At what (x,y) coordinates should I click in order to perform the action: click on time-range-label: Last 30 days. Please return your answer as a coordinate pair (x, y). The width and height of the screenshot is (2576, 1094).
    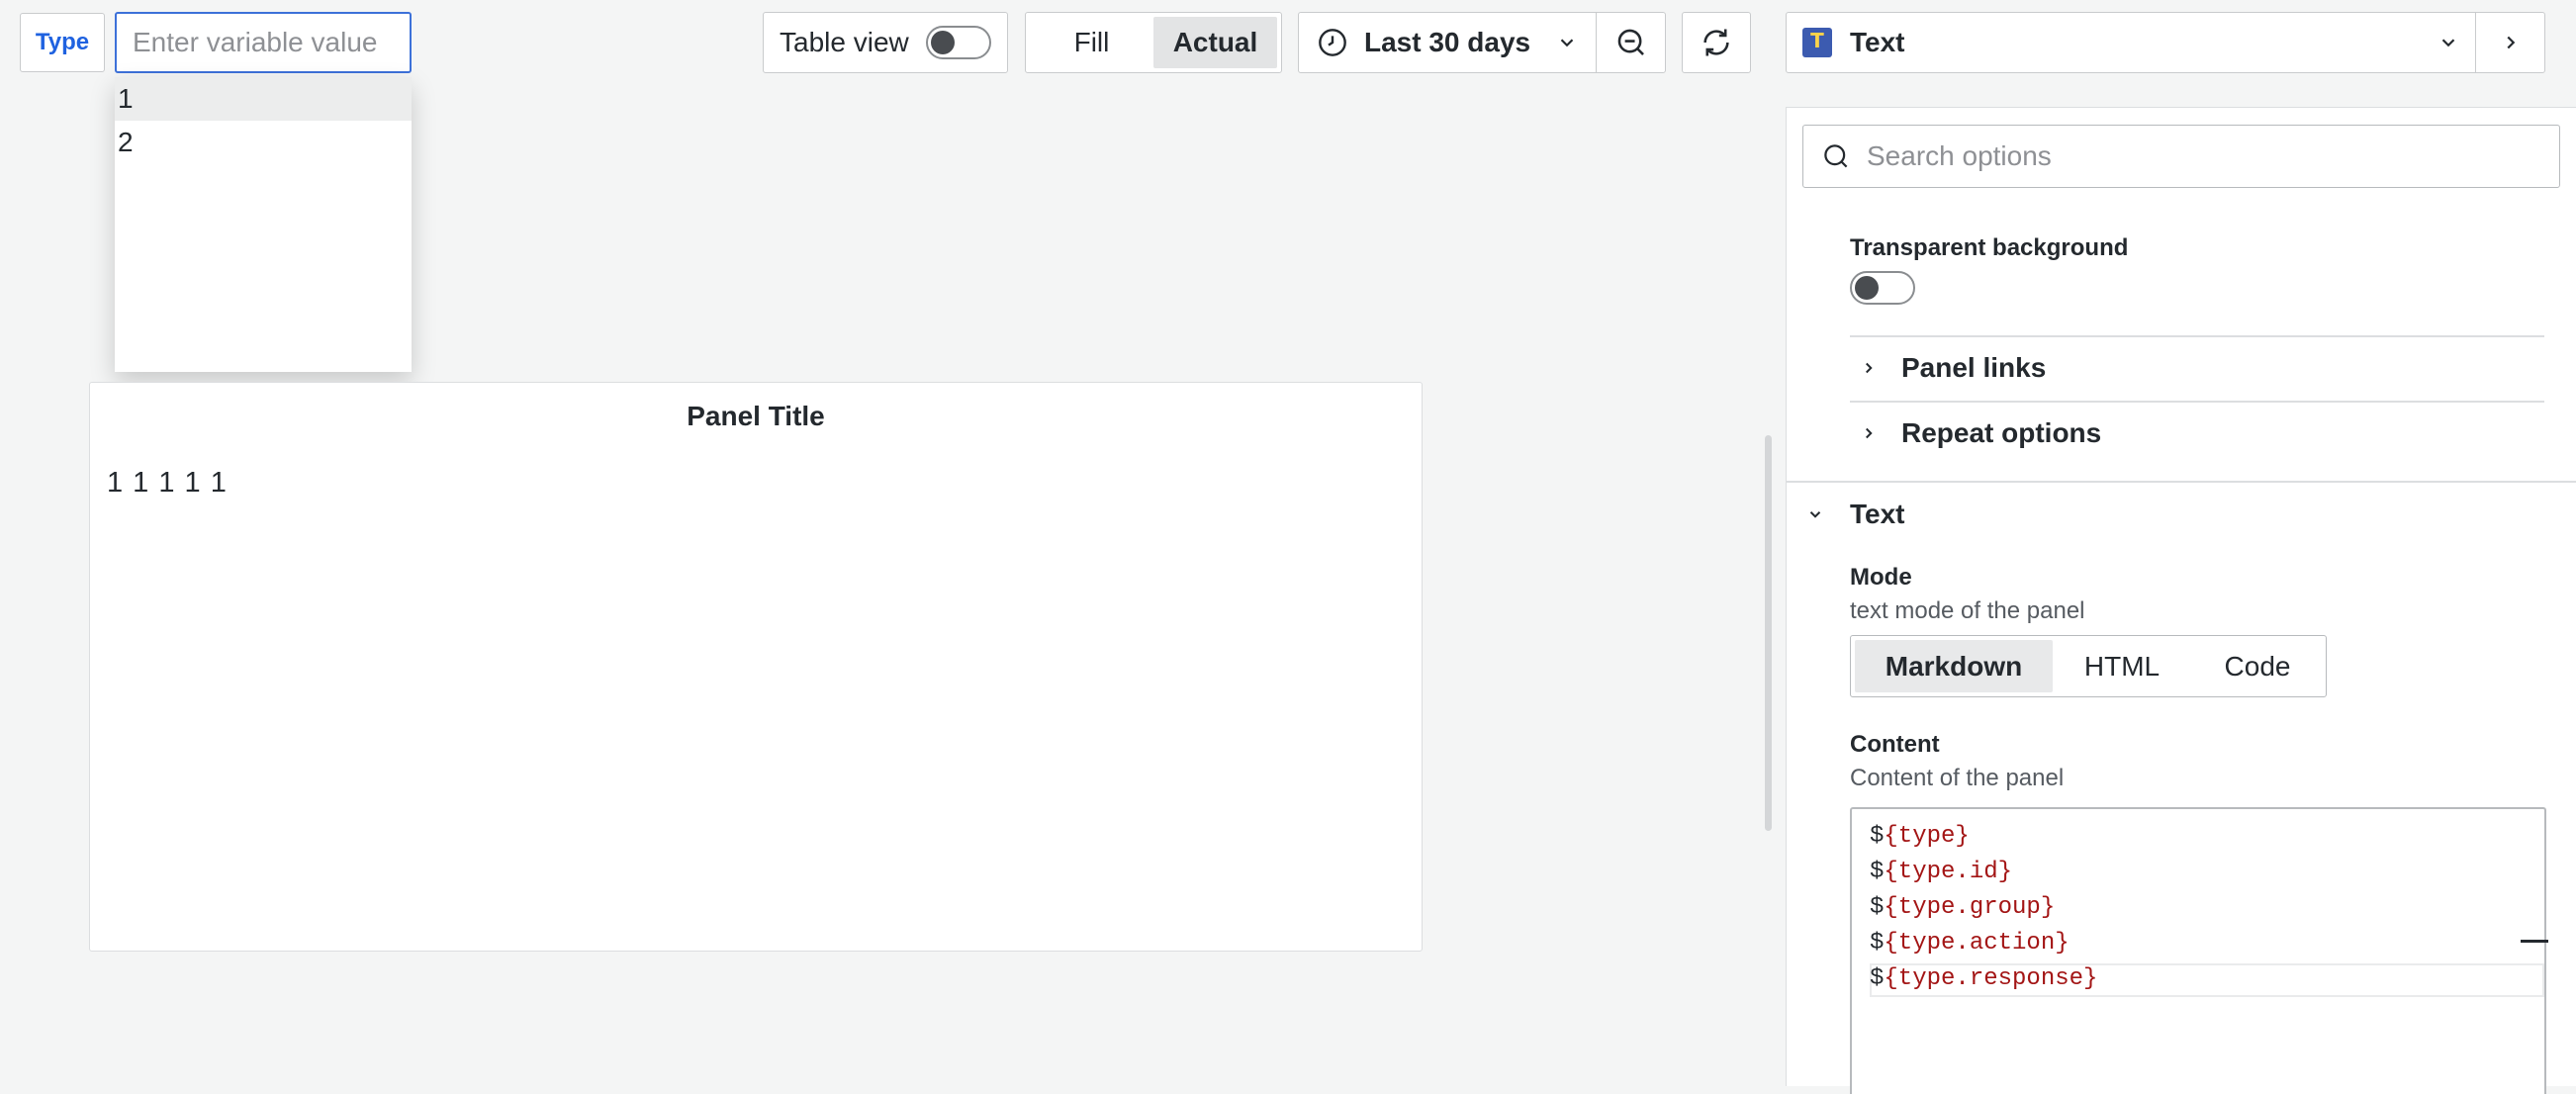
    Looking at the image, I should click on (1447, 42).